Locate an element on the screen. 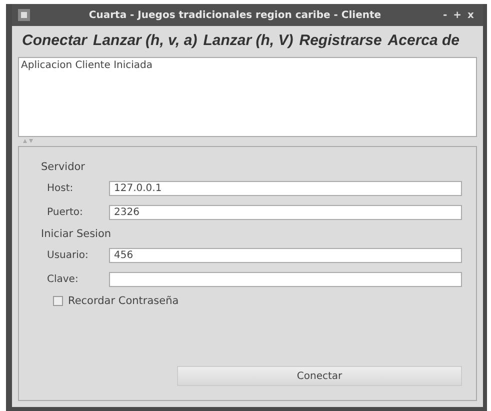  menu-item: Lanzar (h, v, a) is located at coordinates (145, 40).